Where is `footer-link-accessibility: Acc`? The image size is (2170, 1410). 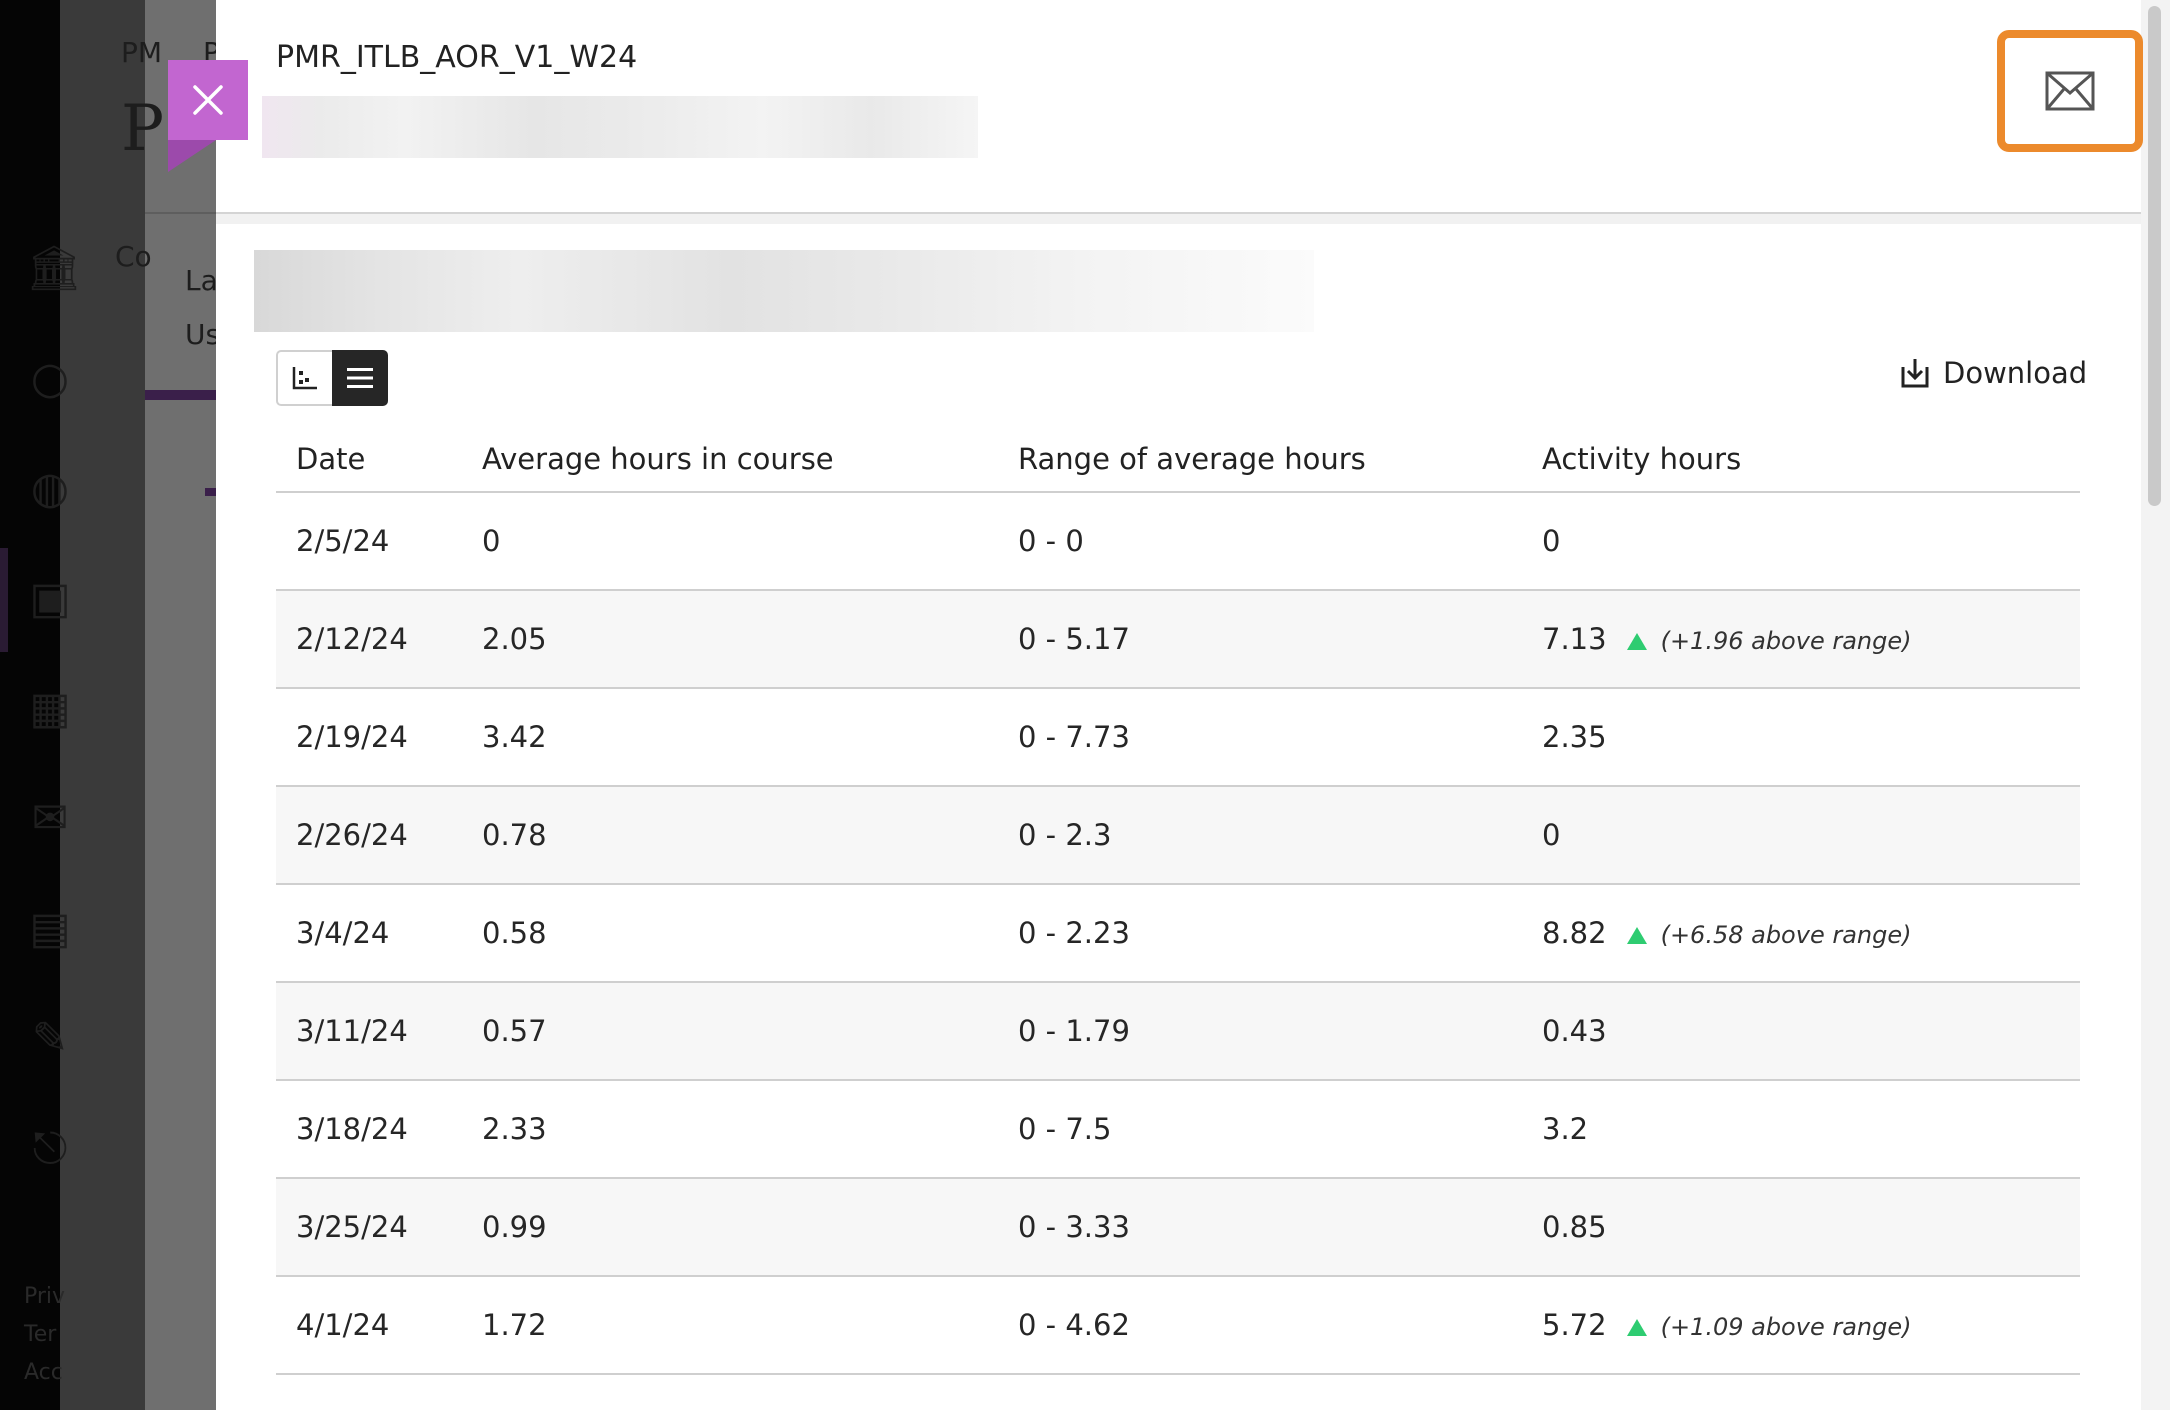
footer-link-accessibility: Acc is located at coordinates (43, 1372).